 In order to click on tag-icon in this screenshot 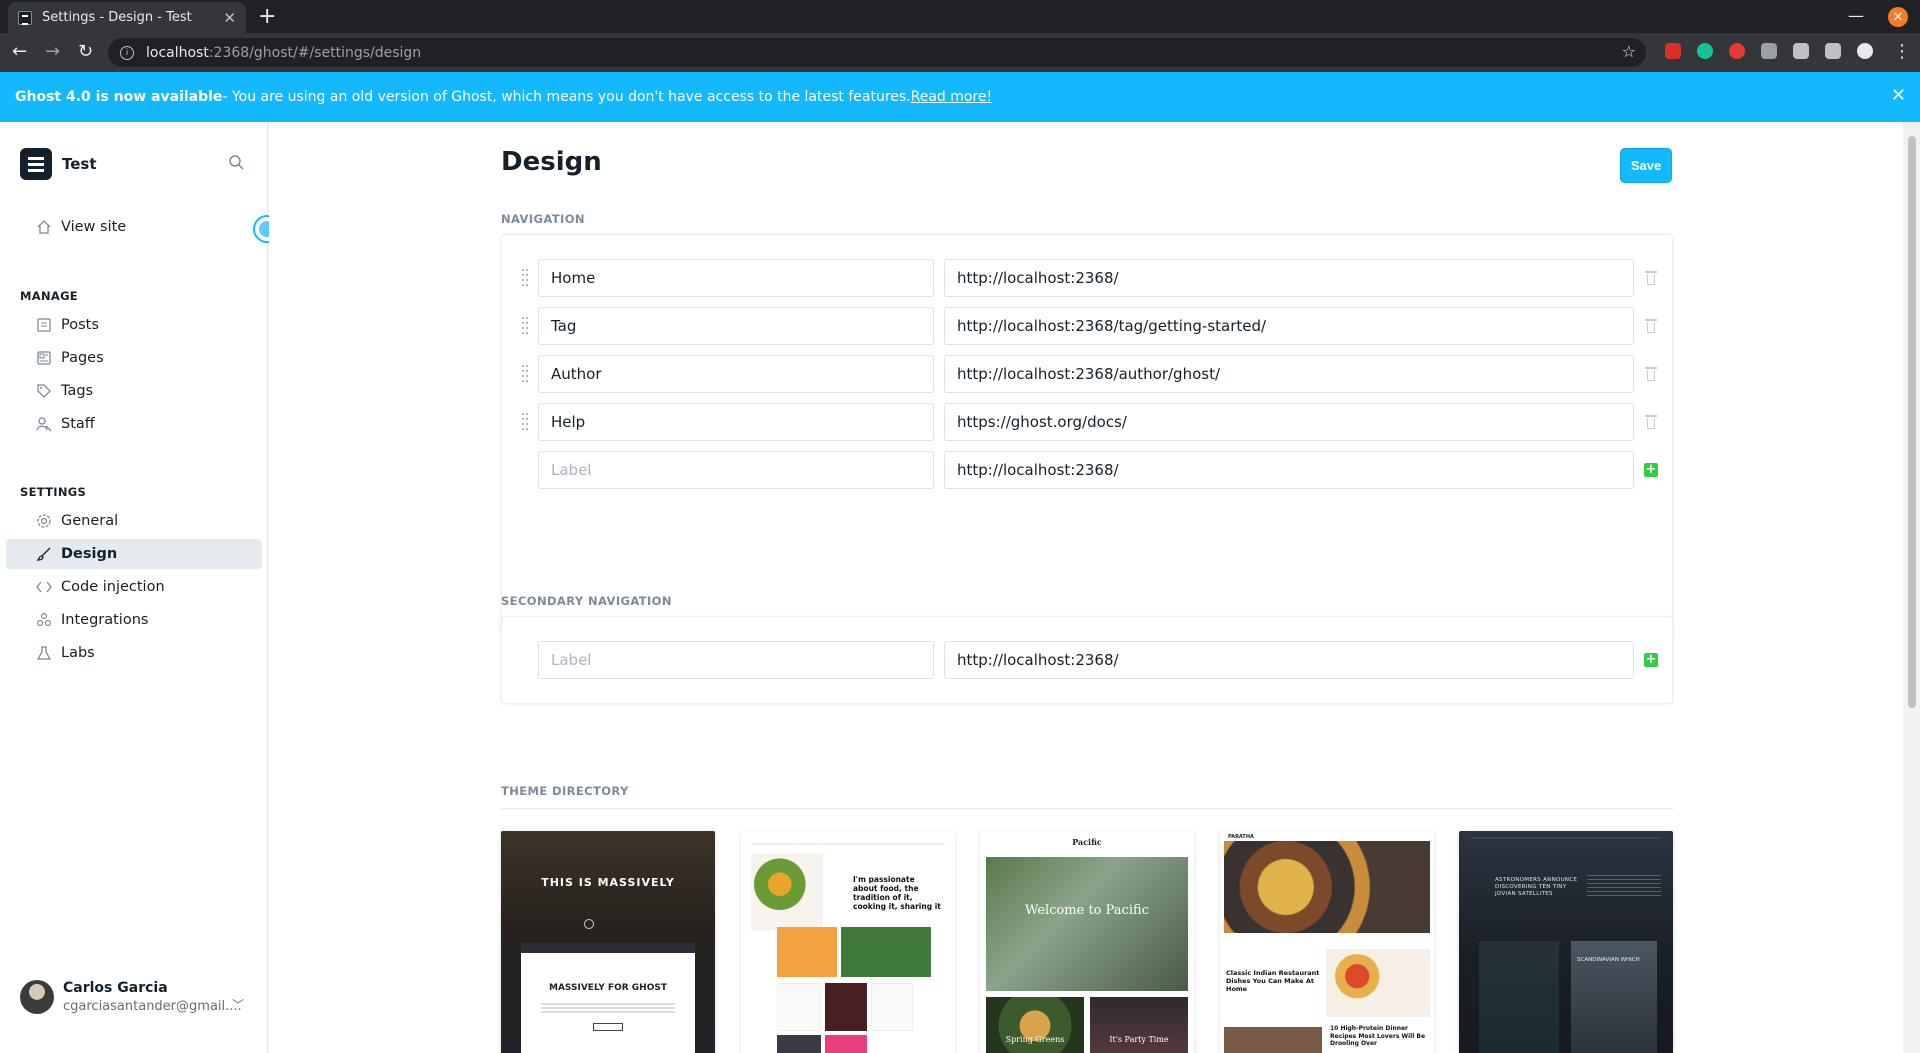, I will do `click(44, 391)`.